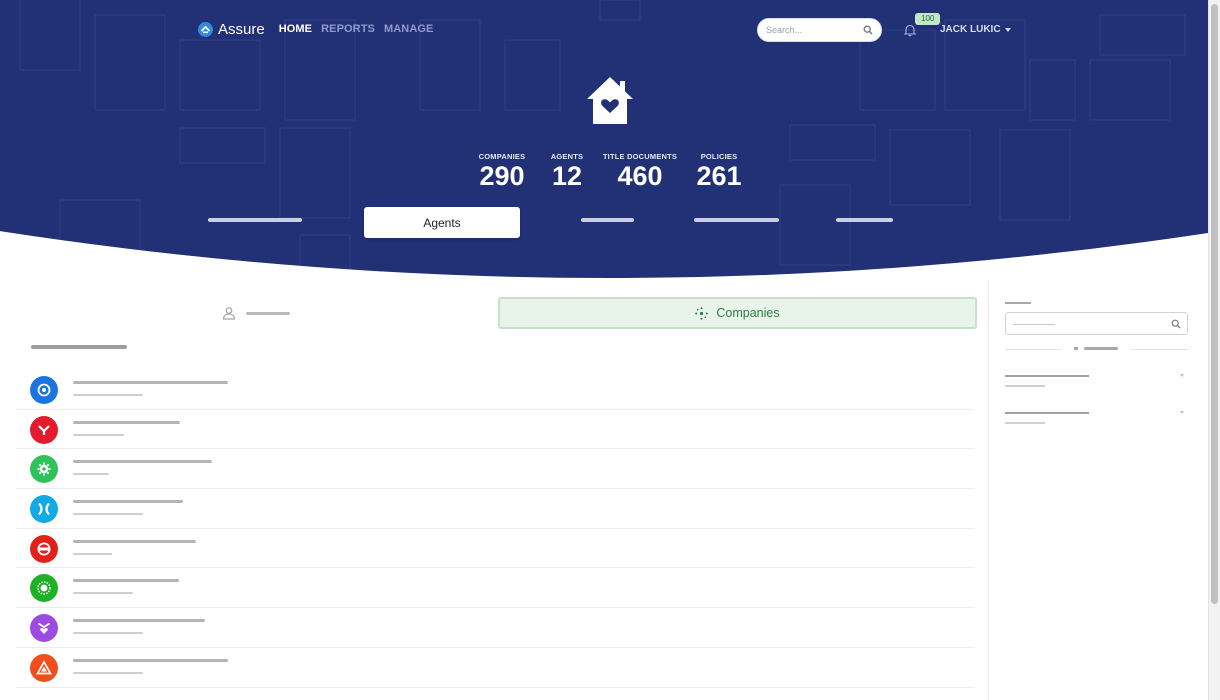 Image resolution: width=1220 pixels, height=700 pixels. Describe the element at coordinates (748, 313) in the screenshot. I see `segment-companies-label: Companies` at that location.